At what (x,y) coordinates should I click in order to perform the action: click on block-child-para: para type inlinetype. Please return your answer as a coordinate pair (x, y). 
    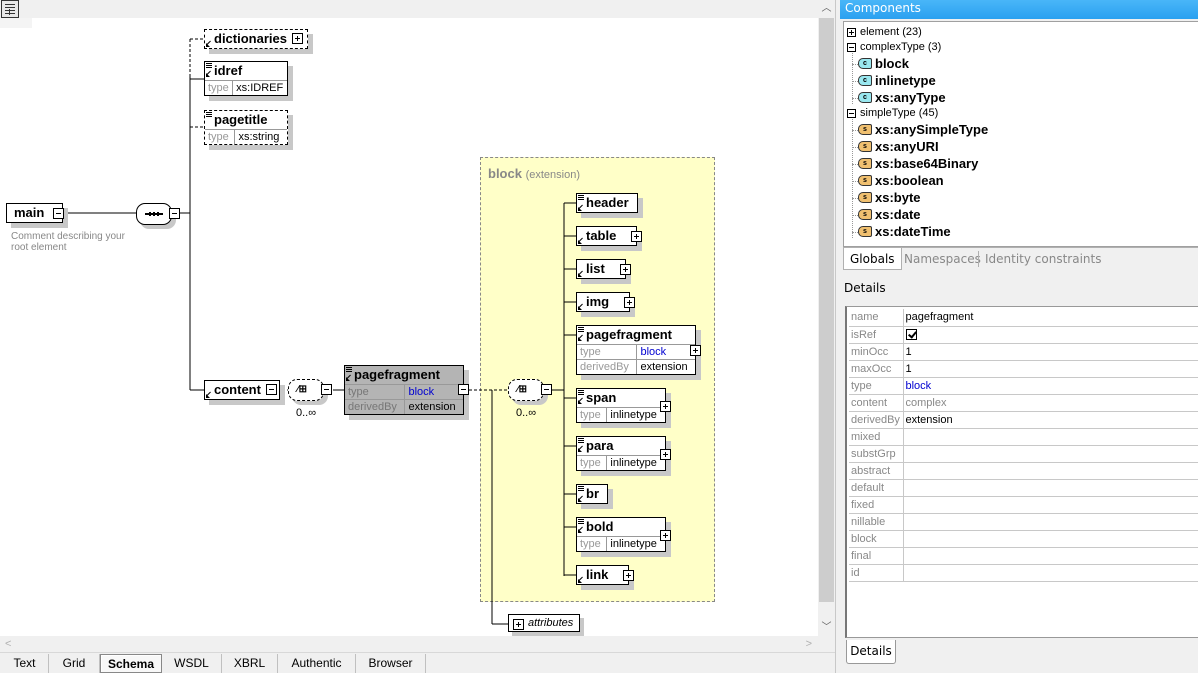
    Looking at the image, I should click on (621, 453).